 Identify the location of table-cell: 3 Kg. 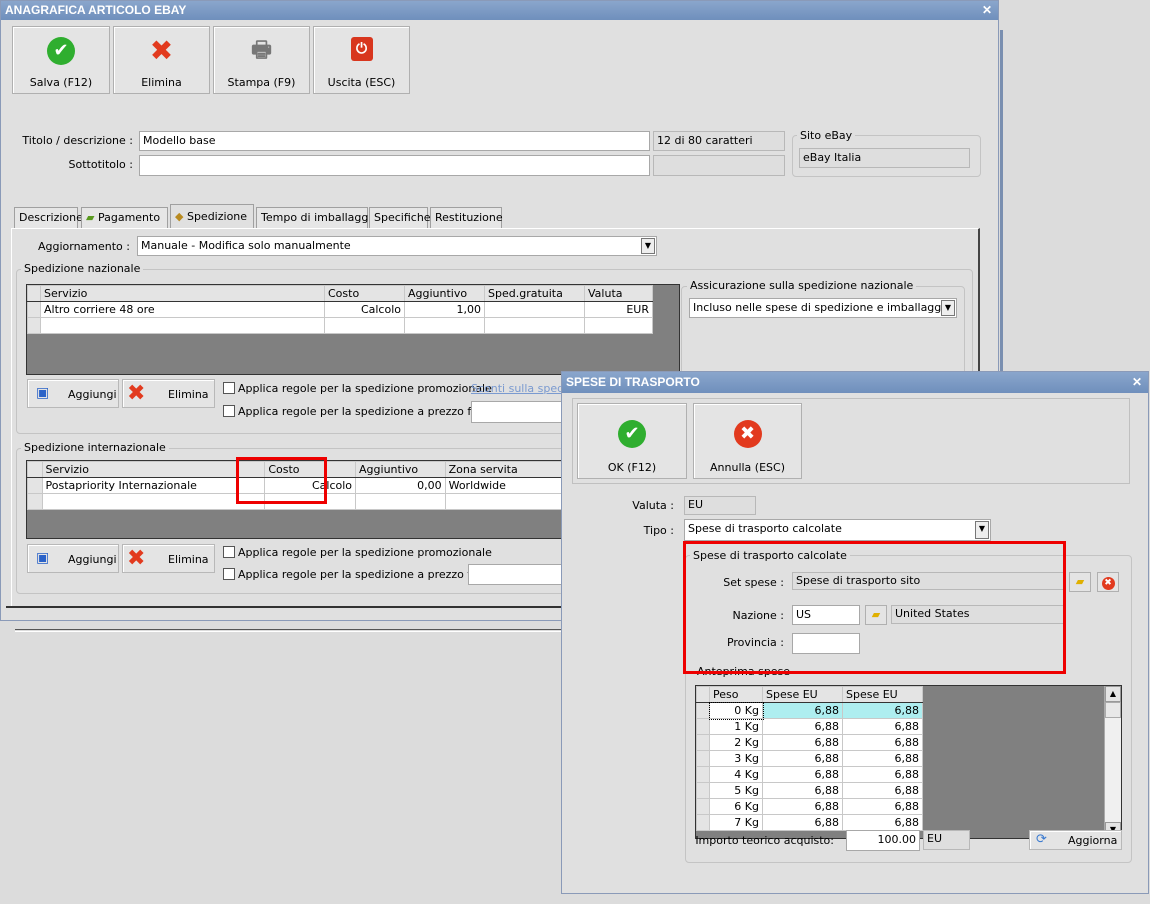
(736, 758).